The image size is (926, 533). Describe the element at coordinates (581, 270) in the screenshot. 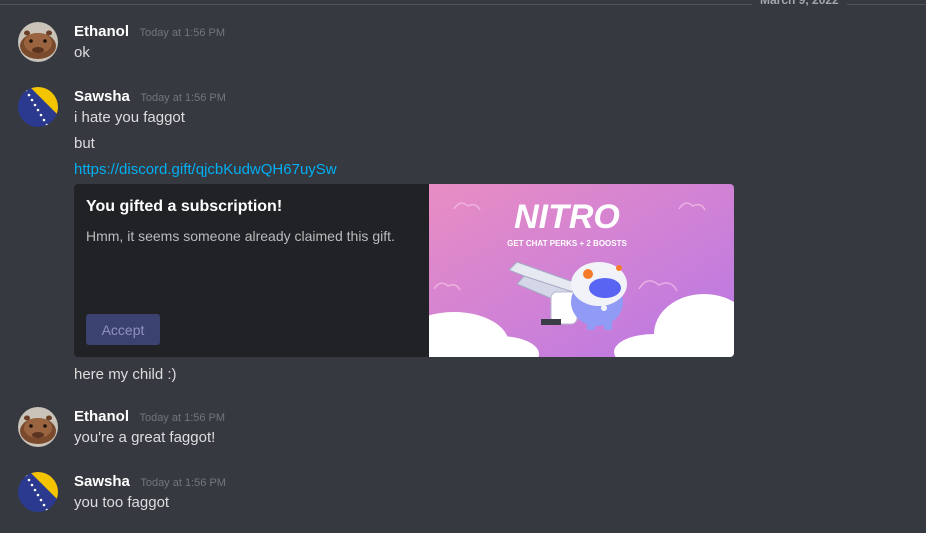

I see `nitro-art-image: NITRO GET CHAT PERKS + 2 BOOSTS` at that location.